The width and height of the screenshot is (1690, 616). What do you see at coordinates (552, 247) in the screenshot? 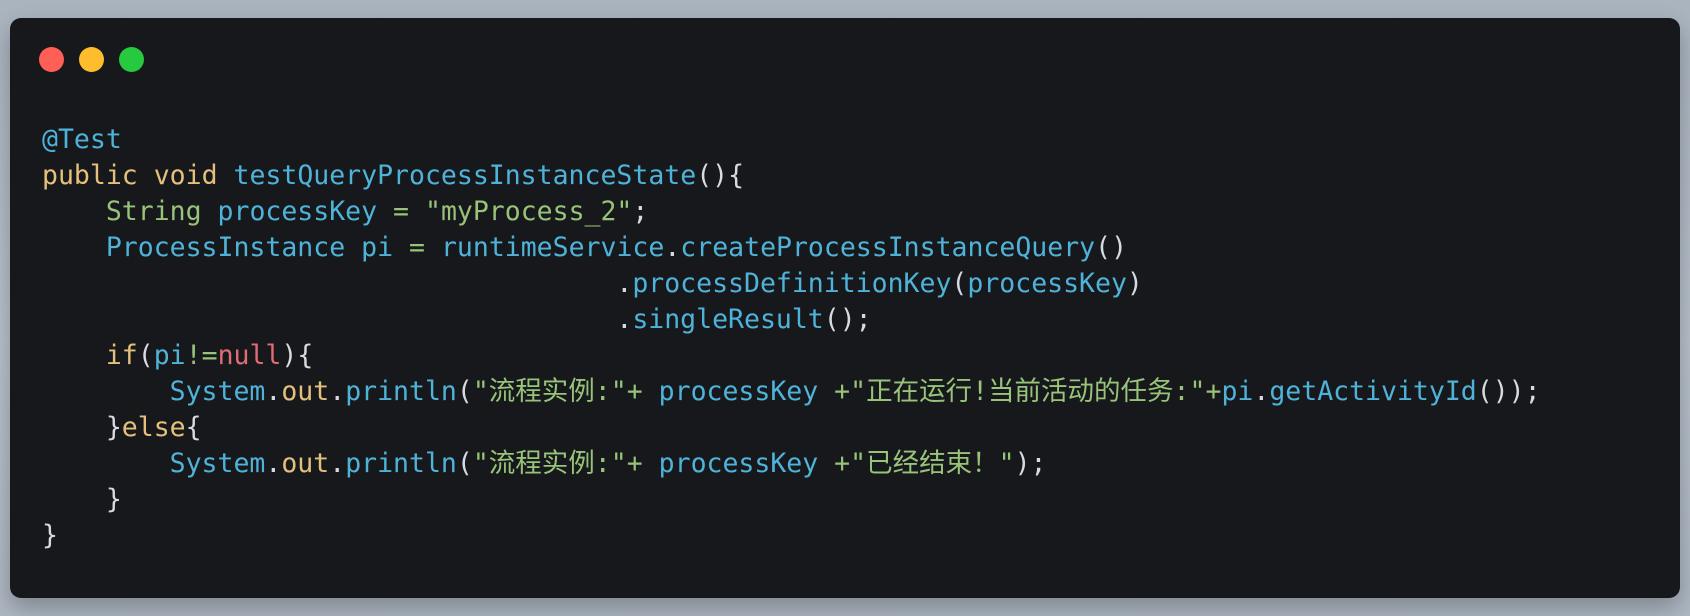
I see `code-token: runtimeService` at bounding box center [552, 247].